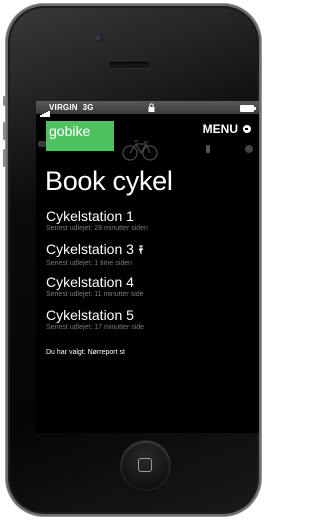  I want to click on station-name: Cykelstation 4, so click(90, 282).